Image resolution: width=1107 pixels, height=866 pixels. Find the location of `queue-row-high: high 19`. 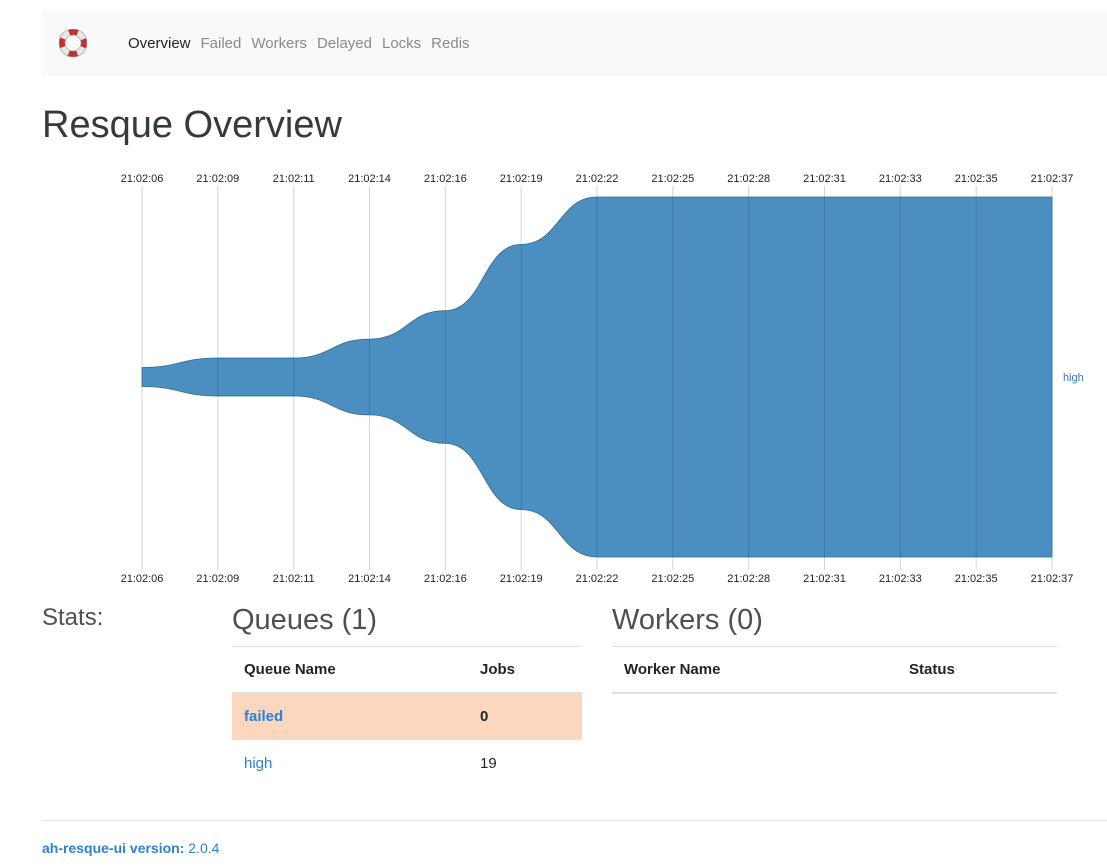

queue-row-high: high 19 is located at coordinates (407, 763).